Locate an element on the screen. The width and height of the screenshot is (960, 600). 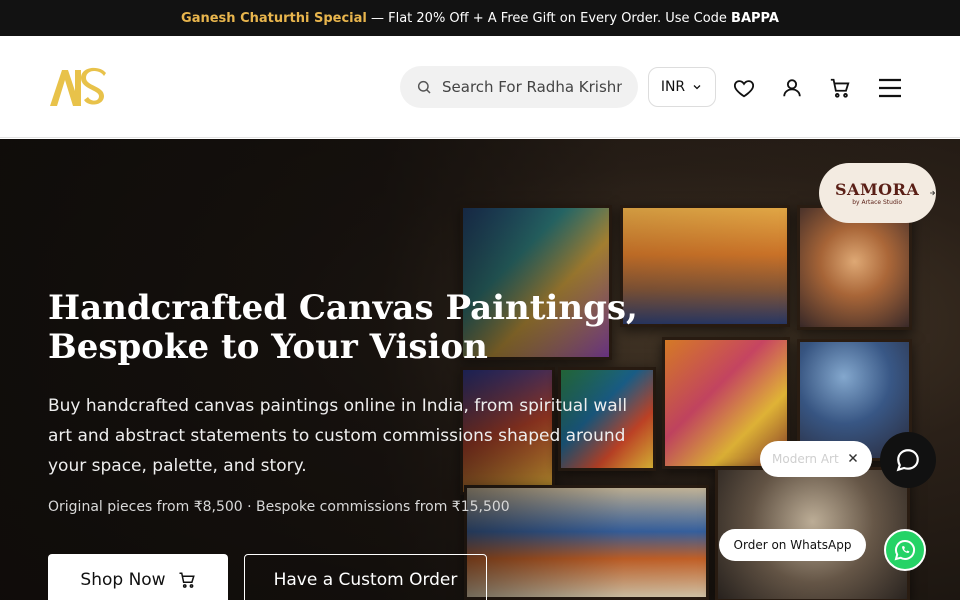
currency-select: INR is located at coordinates (682, 87).